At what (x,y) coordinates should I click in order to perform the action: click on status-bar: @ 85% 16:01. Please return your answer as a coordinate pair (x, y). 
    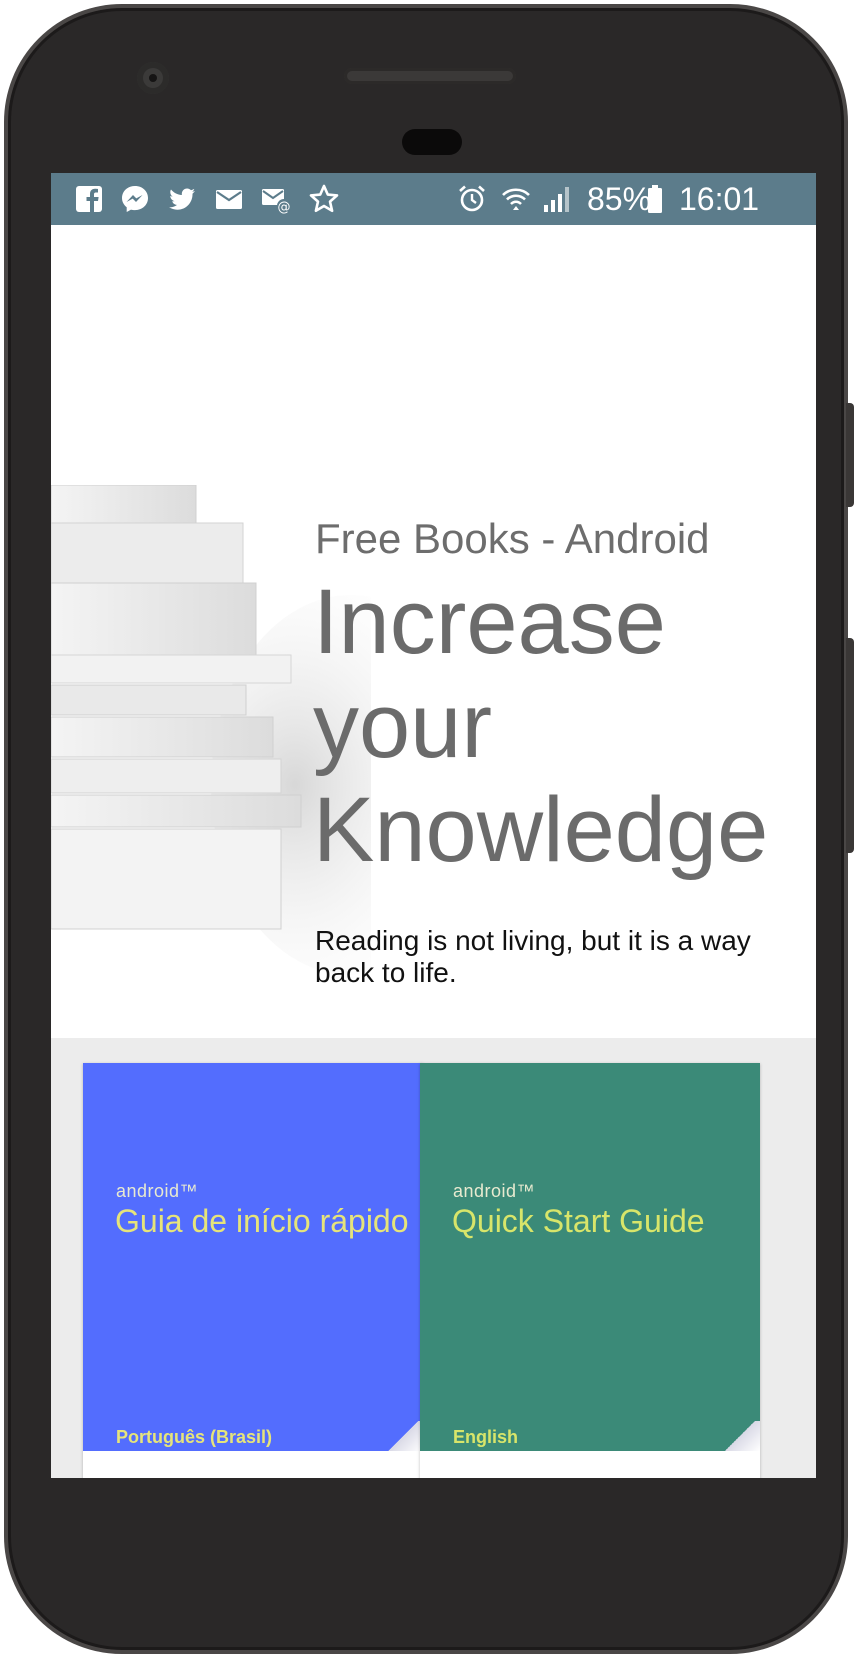
    Looking at the image, I should click on (433, 199).